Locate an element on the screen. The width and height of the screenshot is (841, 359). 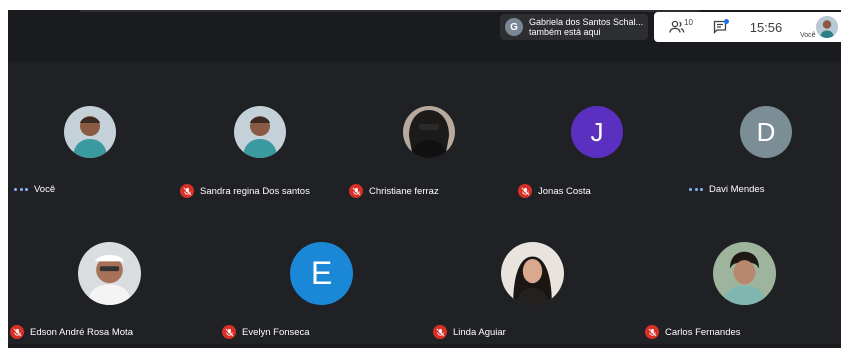
participant-avatar: D is located at coordinates (766, 132).